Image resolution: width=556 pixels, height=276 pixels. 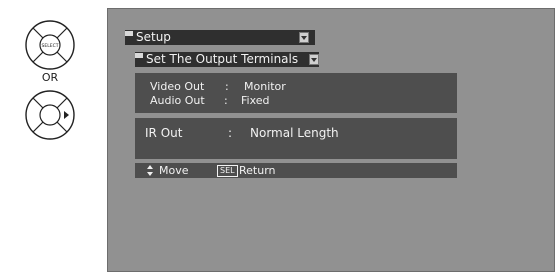 I want to click on audio-out-label: Audio Out, so click(x=177, y=100).